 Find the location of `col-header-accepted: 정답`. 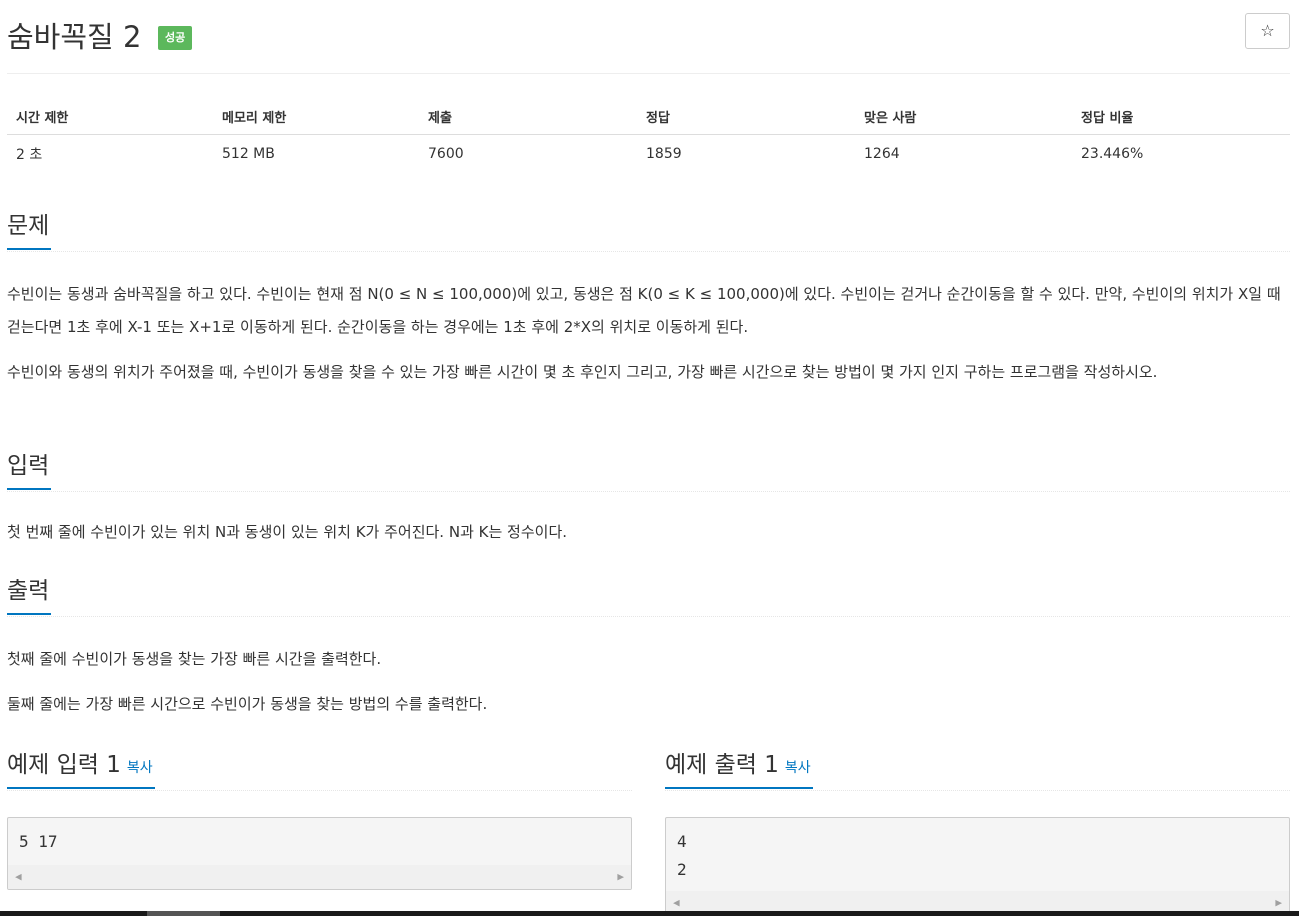

col-header-accepted: 정답 is located at coordinates (746, 117).